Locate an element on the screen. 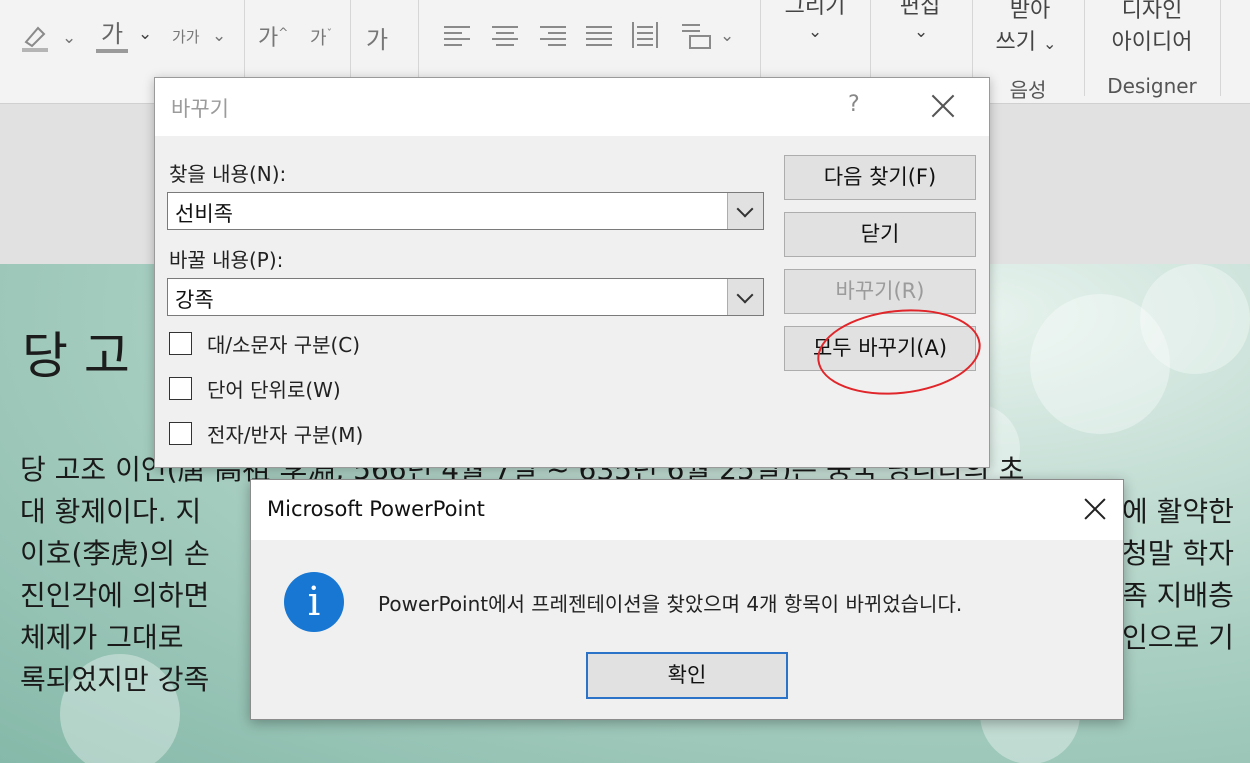  design-ideas-button: 디자인 is located at coordinates (1152, 12).